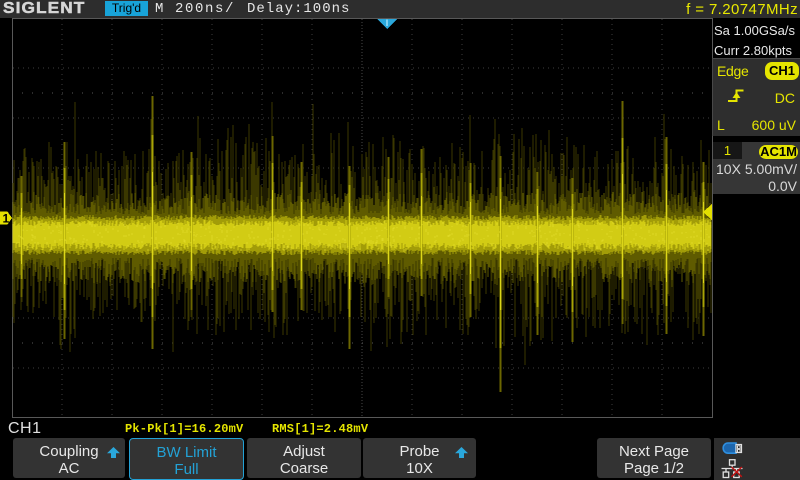  Describe the element at coordinates (6, 219) in the screenshot. I see `svg-text: 1` at that location.